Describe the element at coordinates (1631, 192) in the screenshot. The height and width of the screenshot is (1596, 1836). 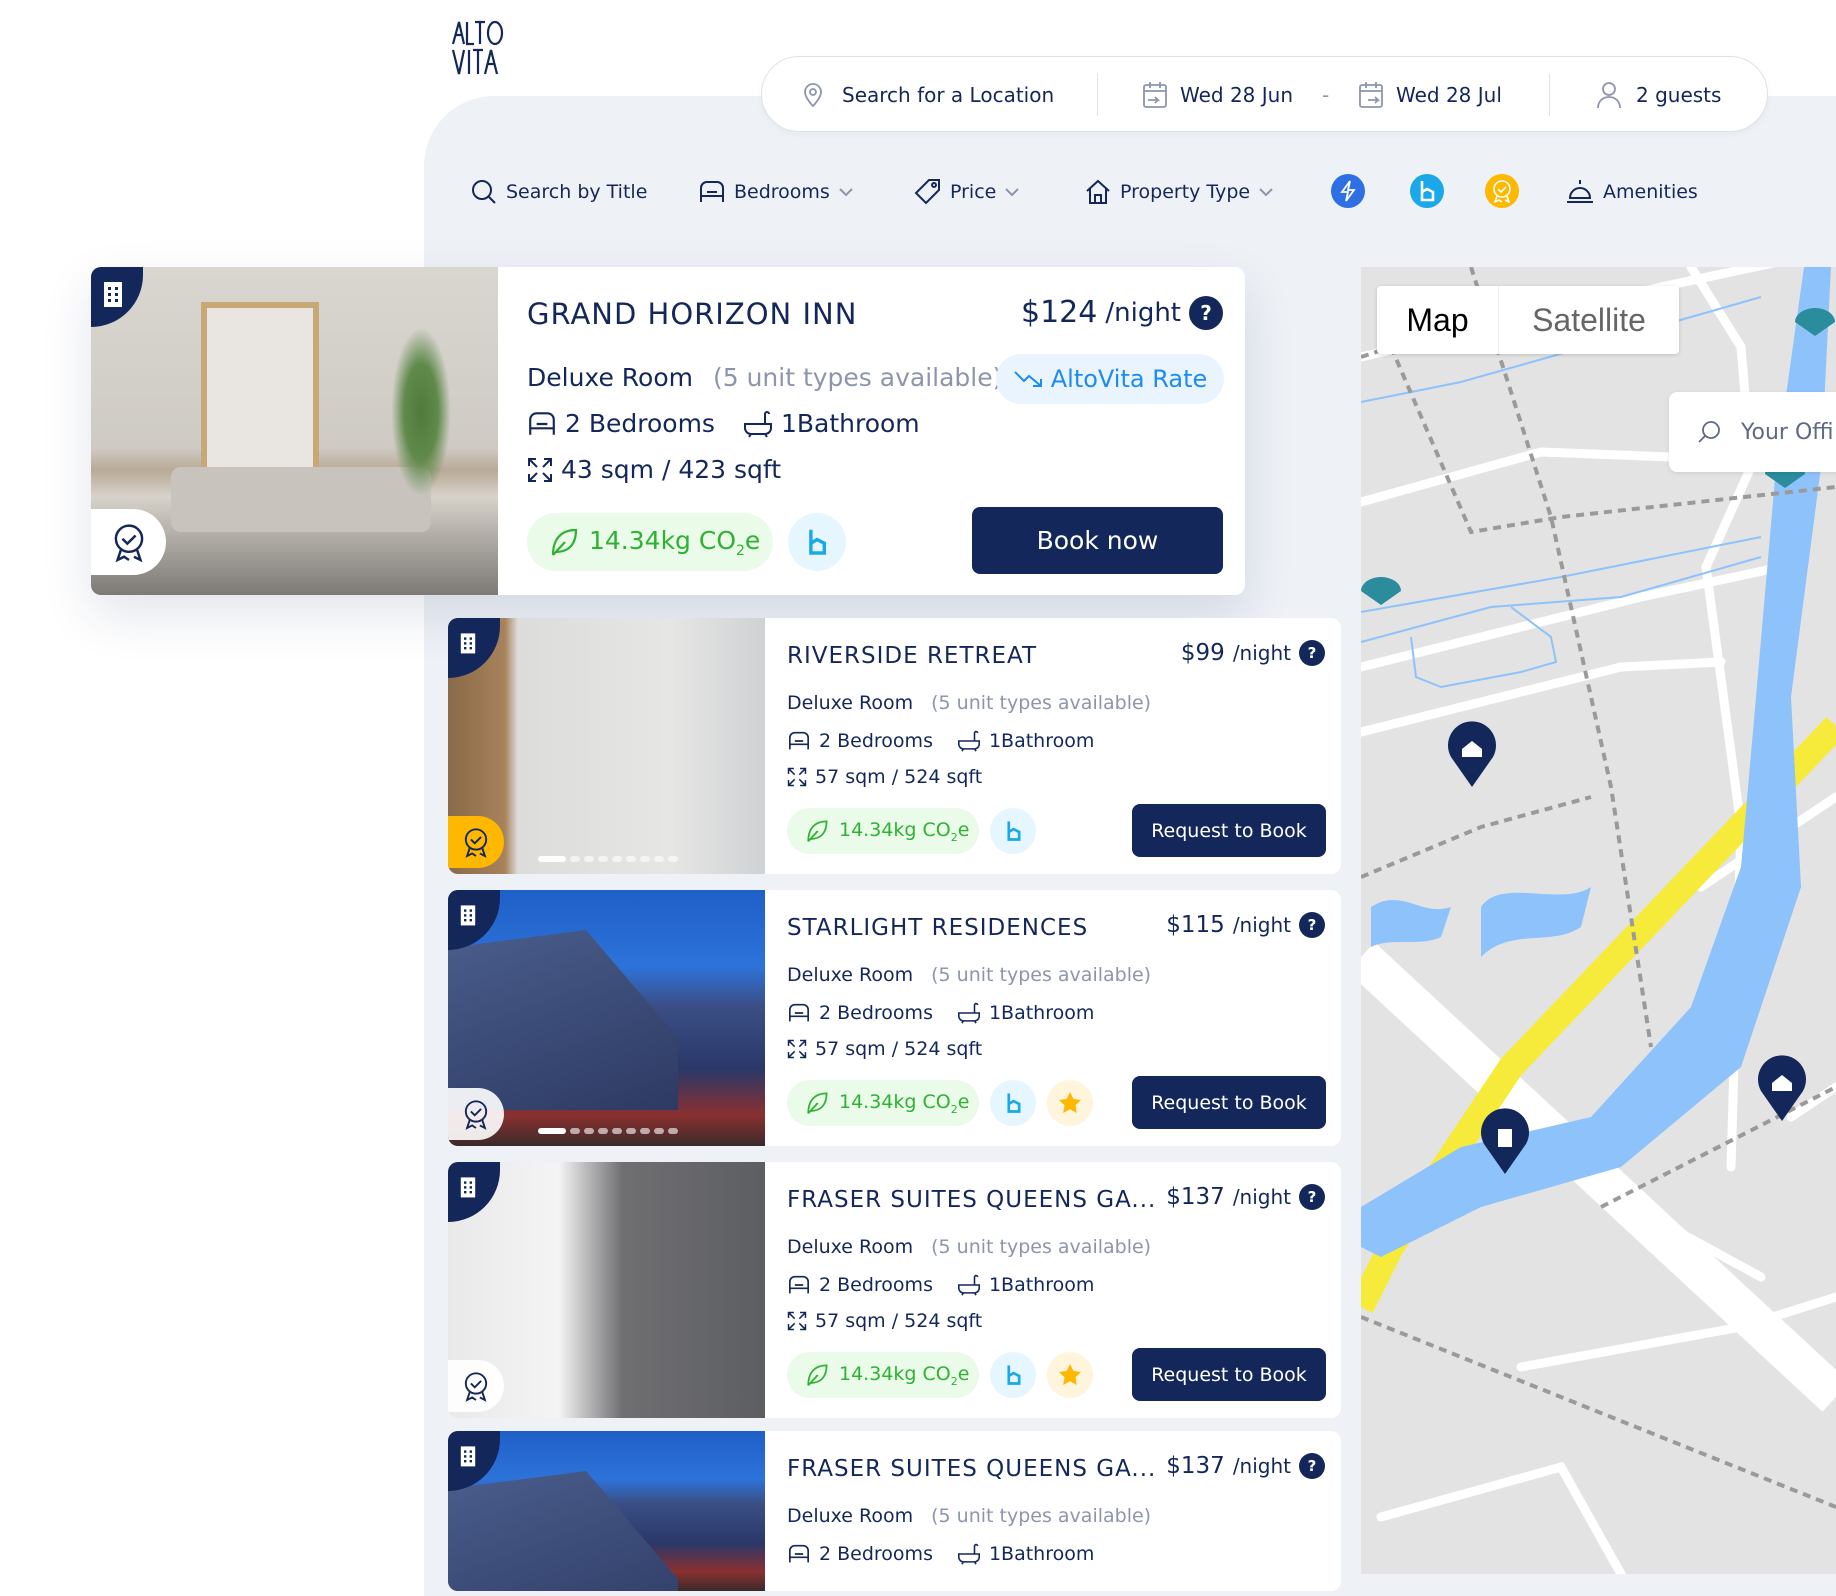
I see `amenities-filter: Amenities` at that location.